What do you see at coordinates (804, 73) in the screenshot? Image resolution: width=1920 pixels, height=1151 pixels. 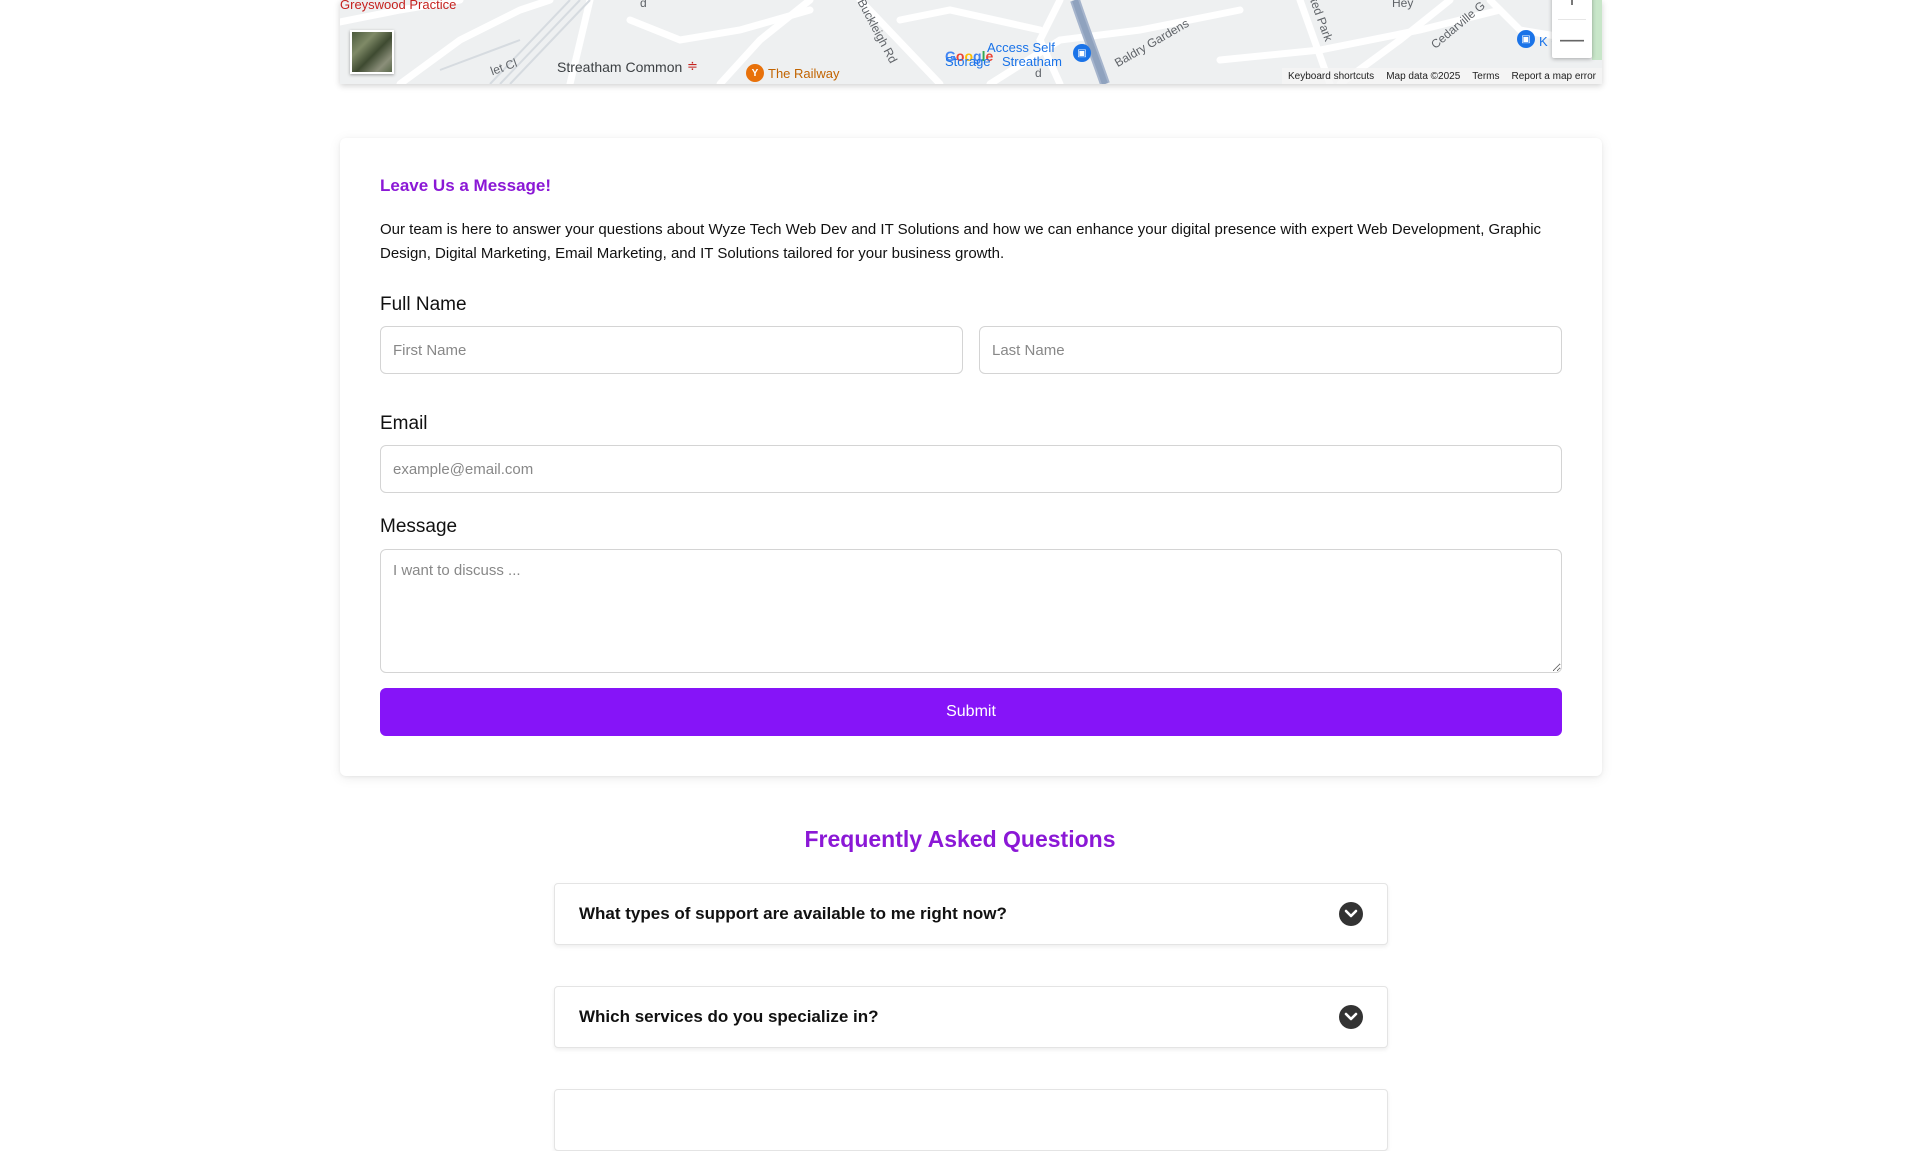 I see `map-label-the-railway: The Railway` at bounding box center [804, 73].